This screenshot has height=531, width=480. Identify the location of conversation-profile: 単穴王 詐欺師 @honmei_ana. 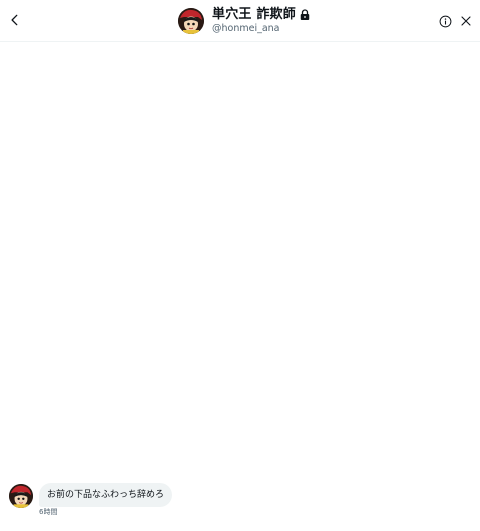
(244, 21).